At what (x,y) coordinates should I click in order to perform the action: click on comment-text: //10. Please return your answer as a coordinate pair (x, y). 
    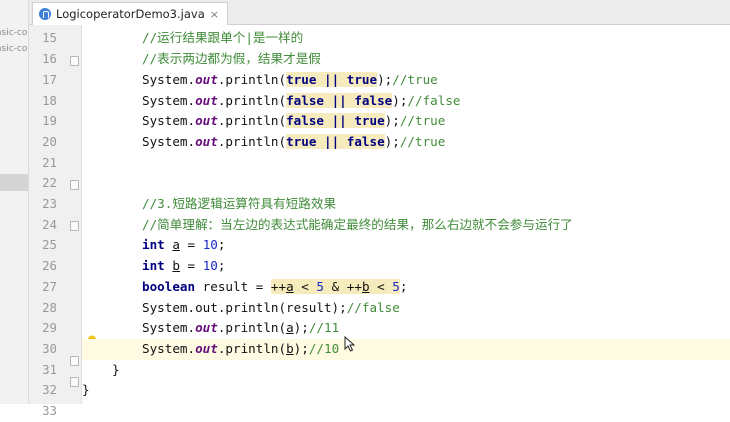
    Looking at the image, I should click on (324, 348).